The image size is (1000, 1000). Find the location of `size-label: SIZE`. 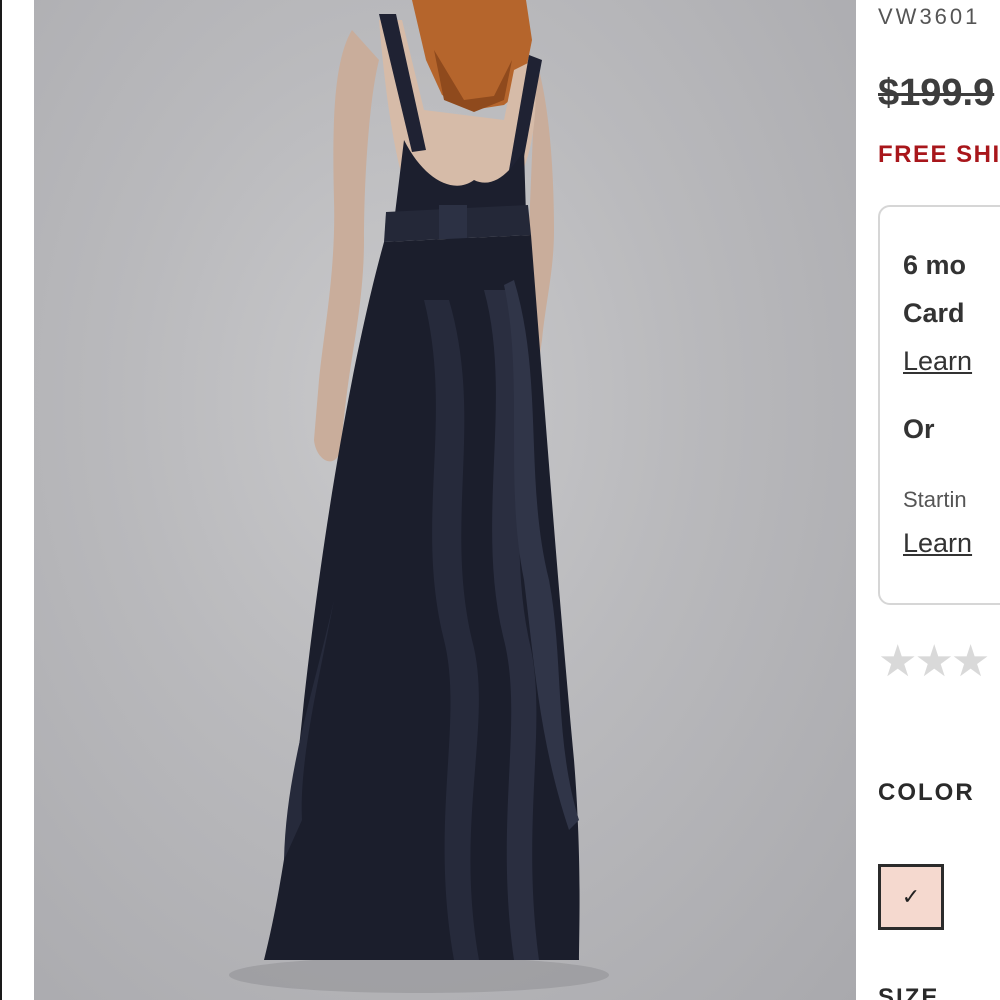

size-label: SIZE is located at coordinates (909, 992).